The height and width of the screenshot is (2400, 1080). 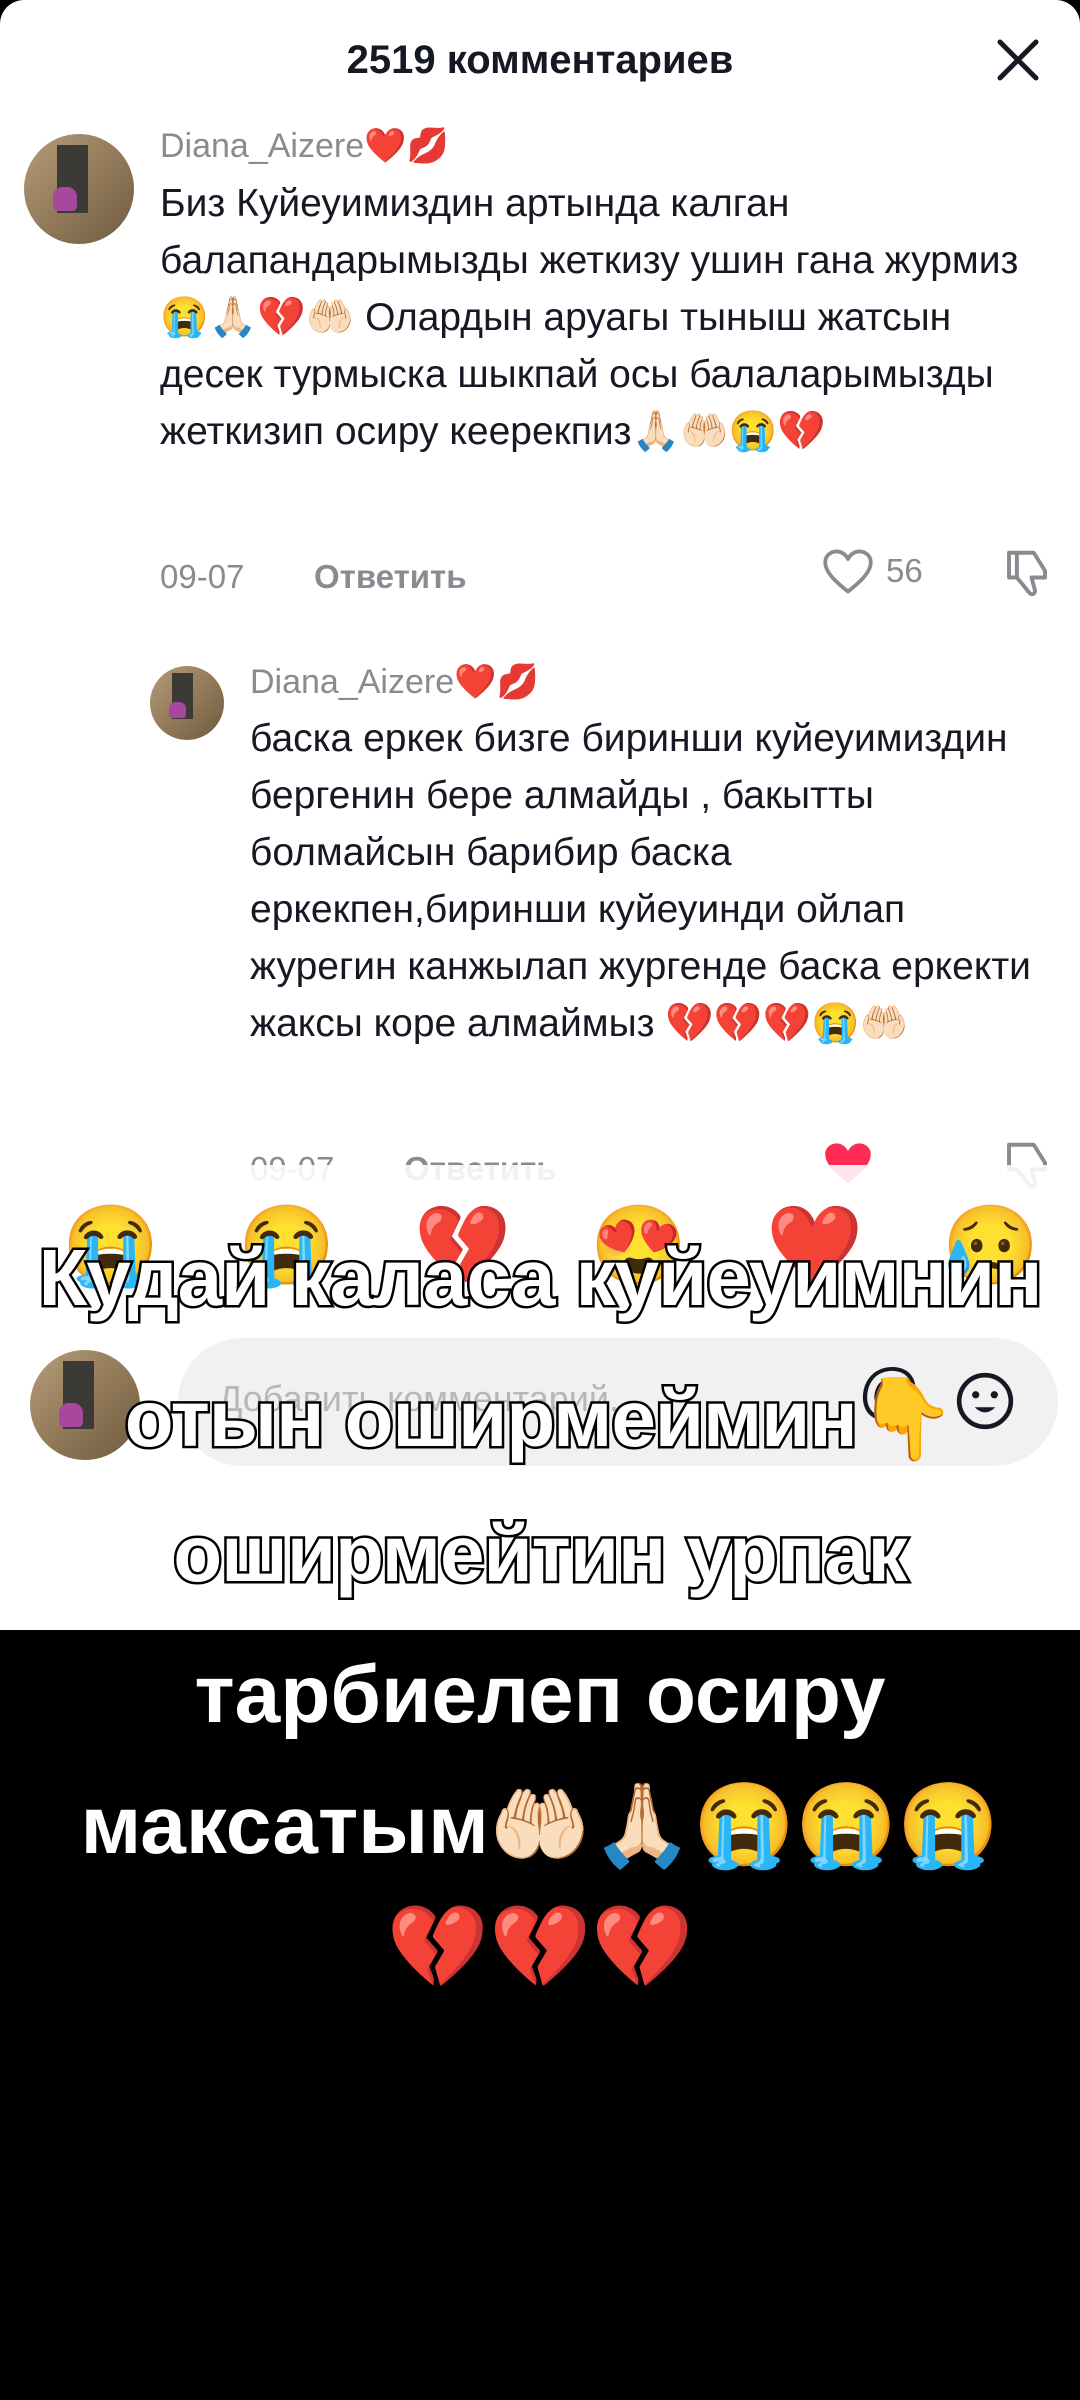 What do you see at coordinates (390, 577) in the screenshot?
I see `reply-button: Ответить` at bounding box center [390, 577].